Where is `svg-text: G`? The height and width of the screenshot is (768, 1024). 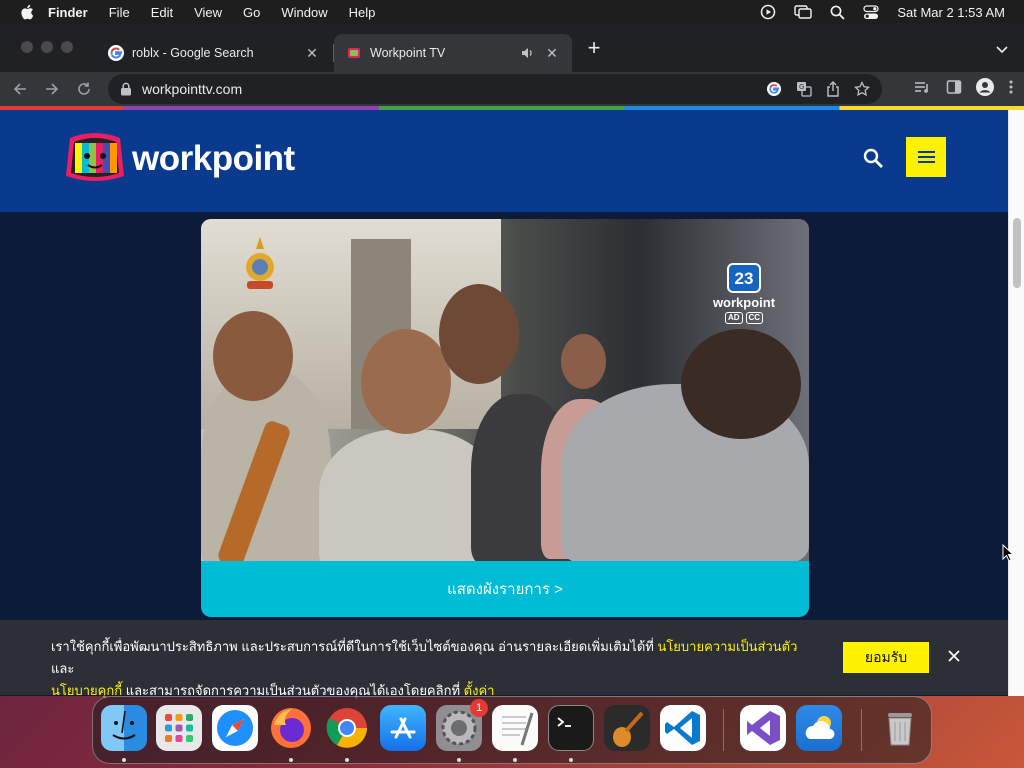
svg-text: G is located at coordinates (801, 87).